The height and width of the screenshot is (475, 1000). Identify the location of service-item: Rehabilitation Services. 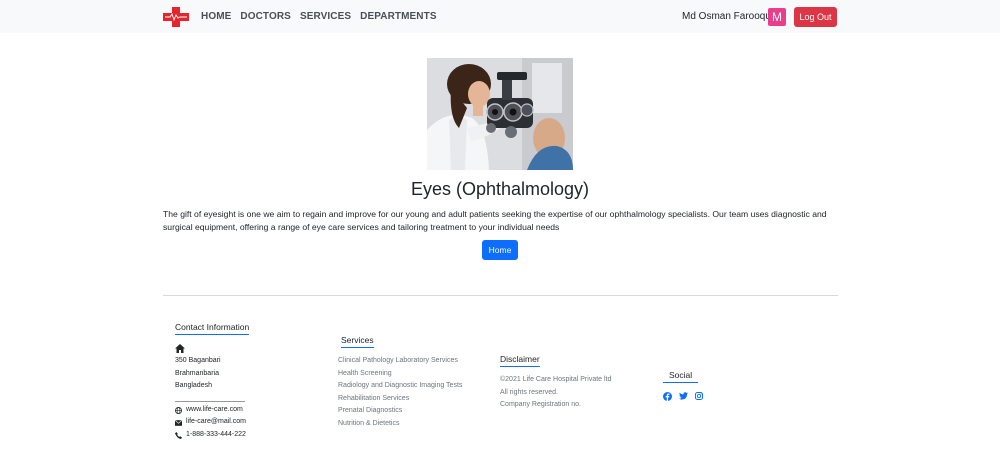
(373, 398).